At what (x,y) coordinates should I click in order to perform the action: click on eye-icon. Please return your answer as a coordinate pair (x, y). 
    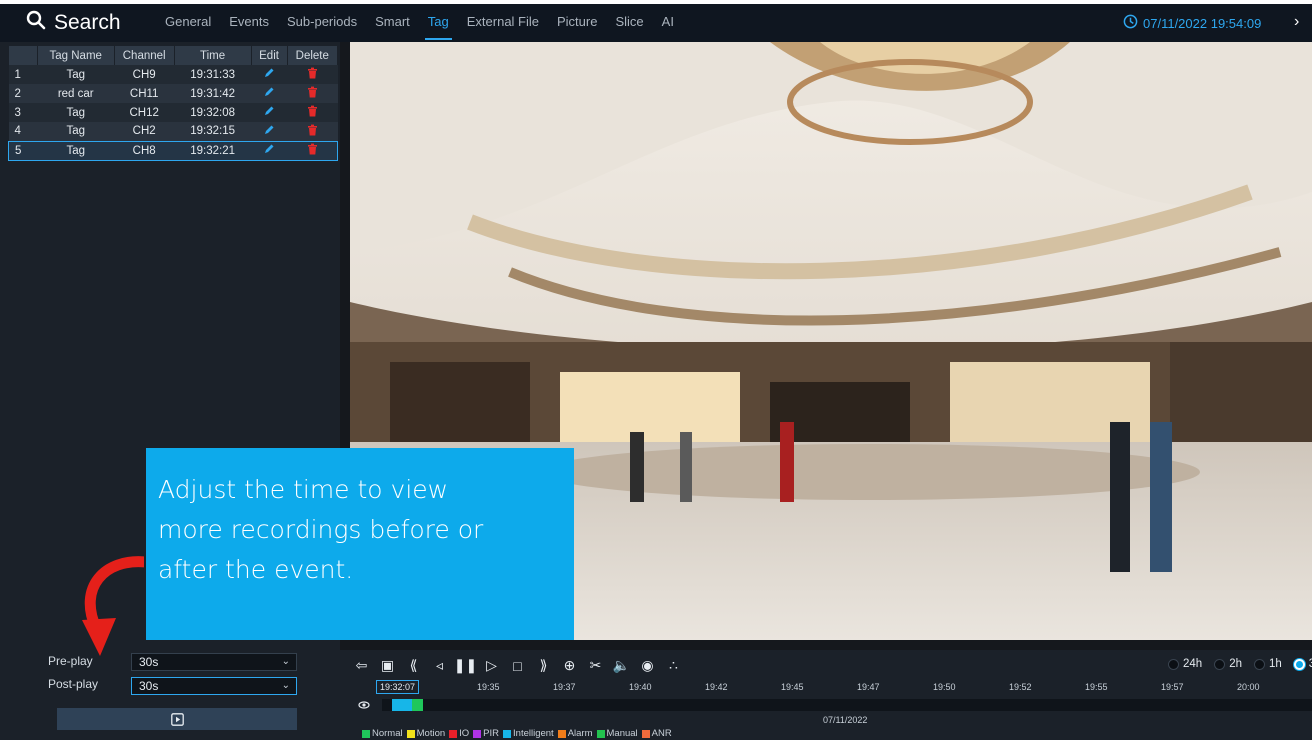
    Looking at the image, I should click on (364, 705).